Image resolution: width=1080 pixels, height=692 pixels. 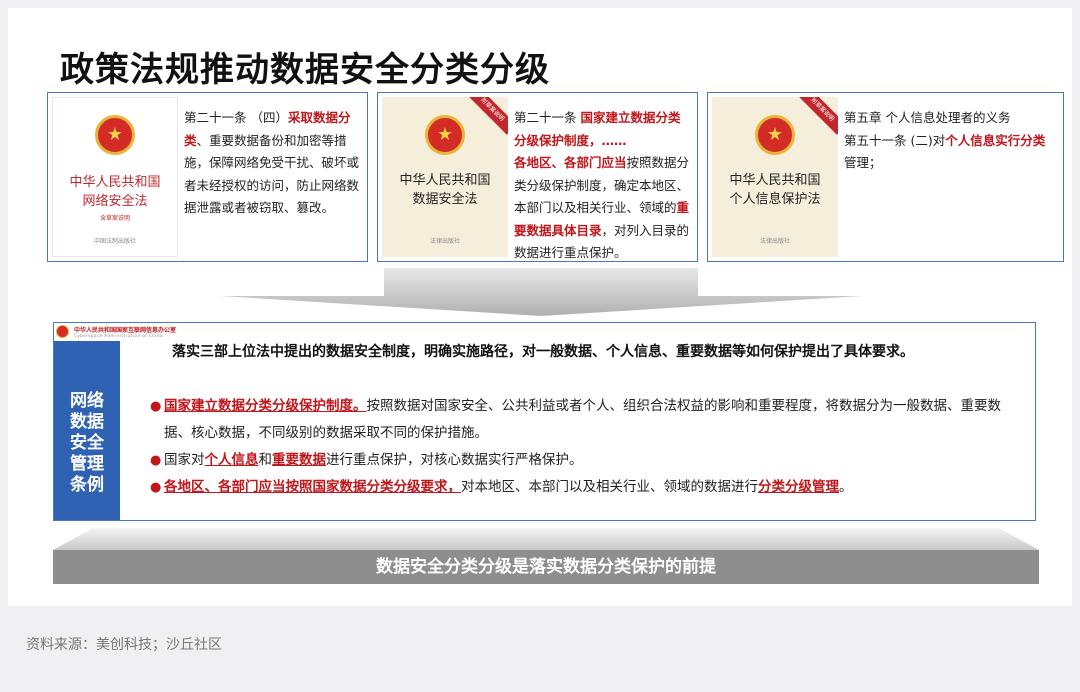 I want to click on highlight-text: 分类分级管理, so click(x=798, y=487).